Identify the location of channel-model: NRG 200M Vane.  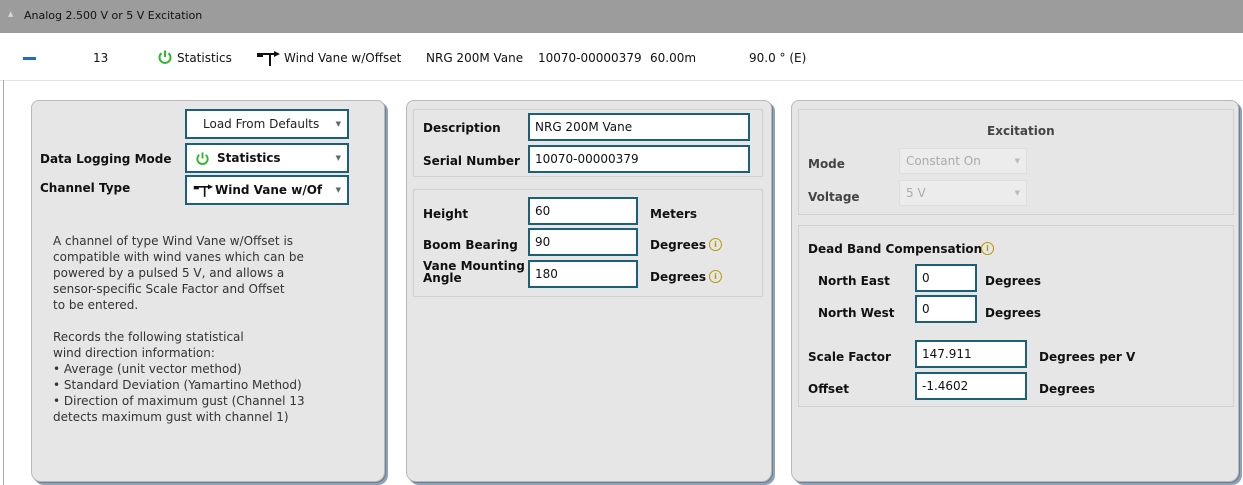
(475, 58).